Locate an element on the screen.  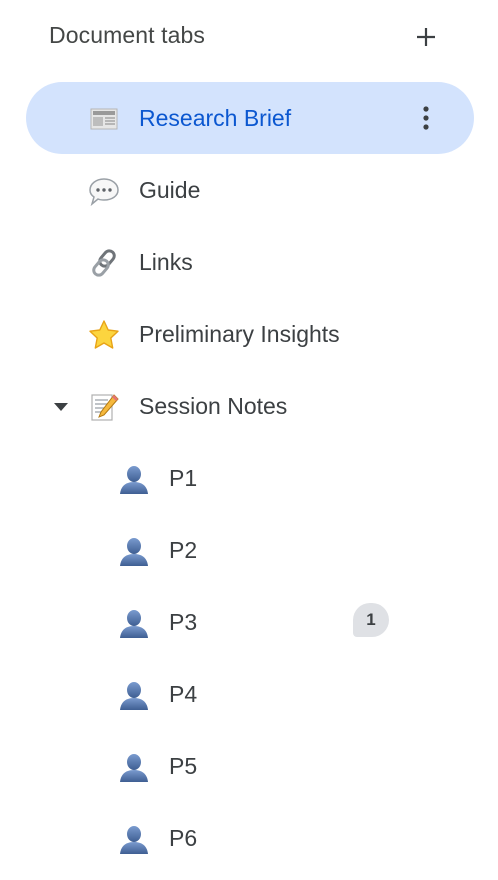
tab-links: Links is located at coordinates (250, 262).